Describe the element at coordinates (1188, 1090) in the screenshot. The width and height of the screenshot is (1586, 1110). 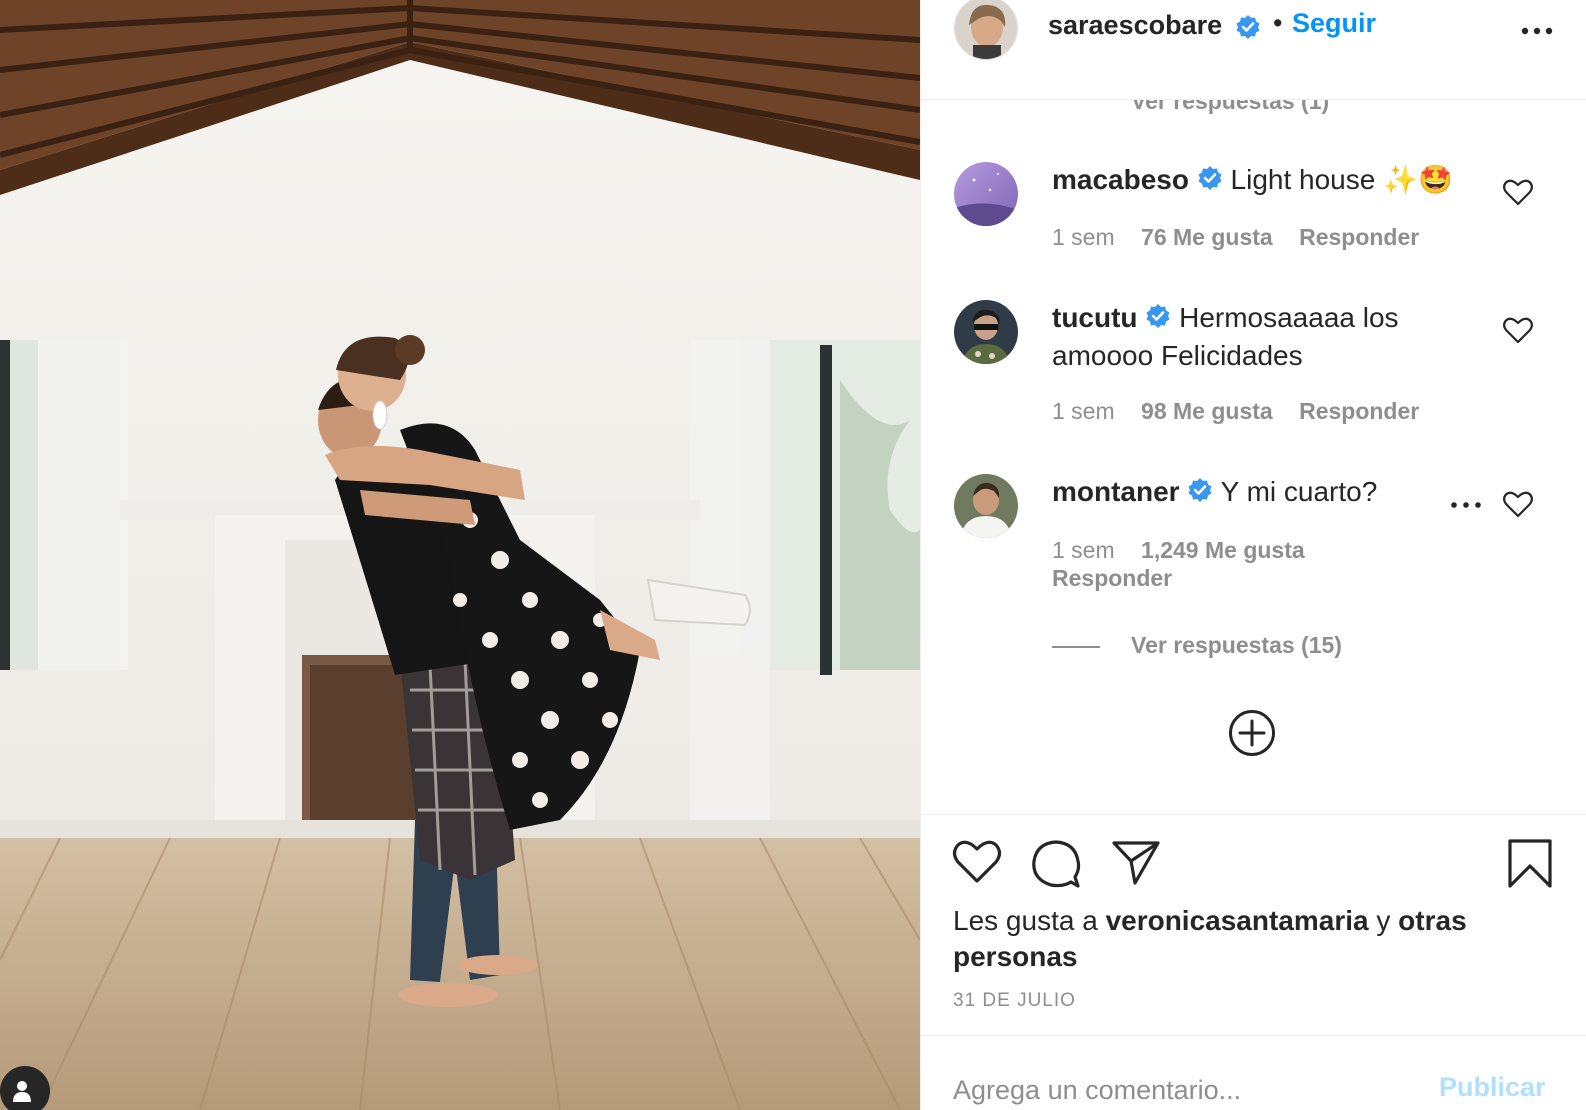
I see `comment-input` at that location.